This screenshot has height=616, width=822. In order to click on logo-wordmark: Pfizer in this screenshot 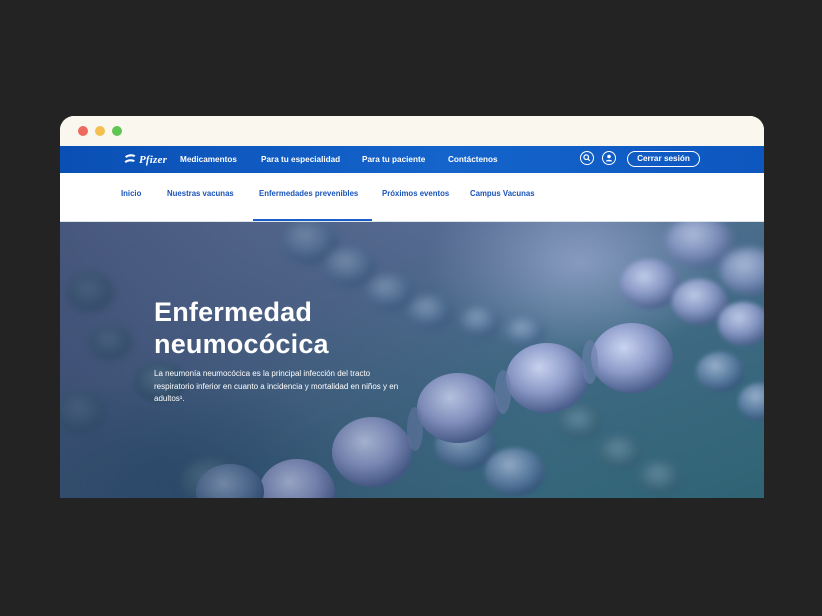, I will do `click(153, 159)`.